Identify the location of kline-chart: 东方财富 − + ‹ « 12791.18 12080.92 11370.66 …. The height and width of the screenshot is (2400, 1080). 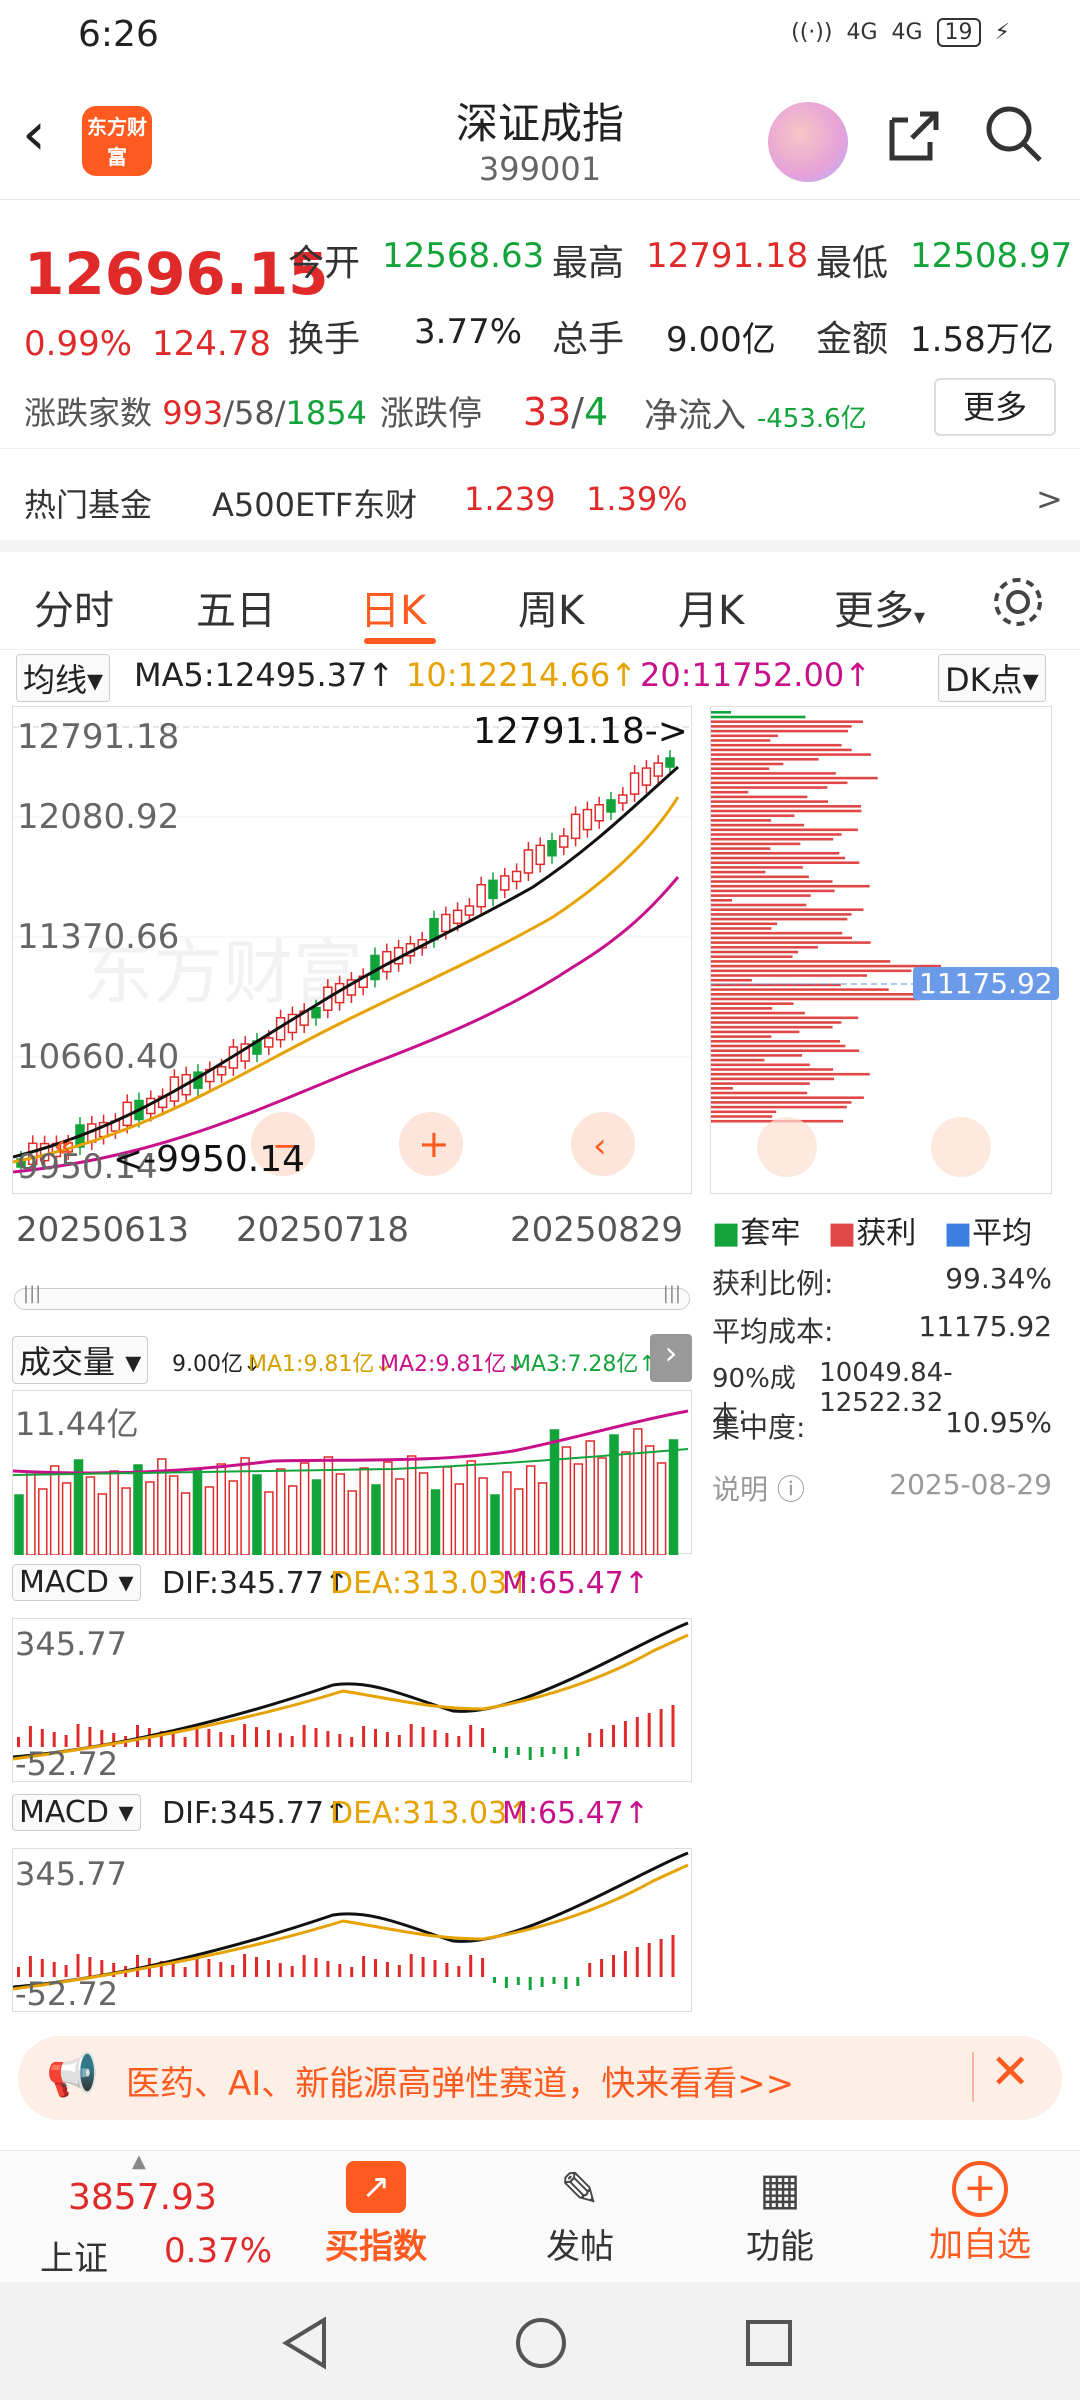
(352, 950).